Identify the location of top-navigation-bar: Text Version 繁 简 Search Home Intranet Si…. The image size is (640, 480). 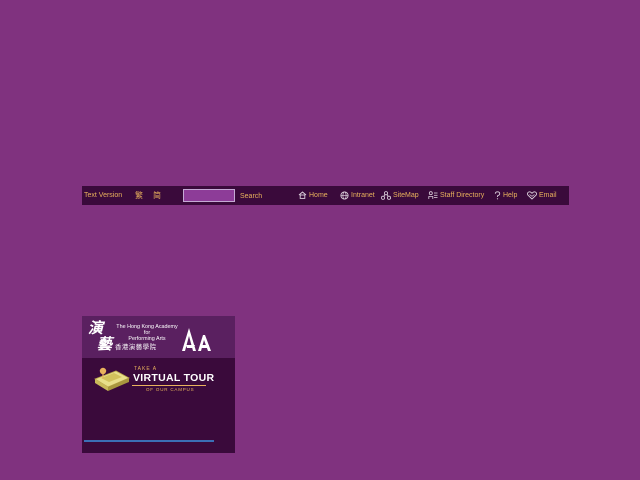
(325, 195).